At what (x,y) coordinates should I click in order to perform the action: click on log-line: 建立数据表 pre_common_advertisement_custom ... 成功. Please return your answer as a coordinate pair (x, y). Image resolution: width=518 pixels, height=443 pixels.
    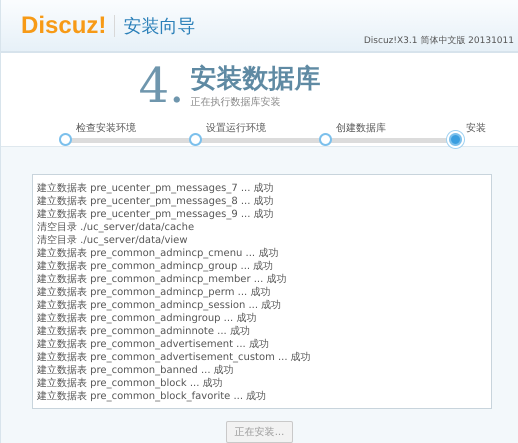
    Looking at the image, I should click on (174, 357).